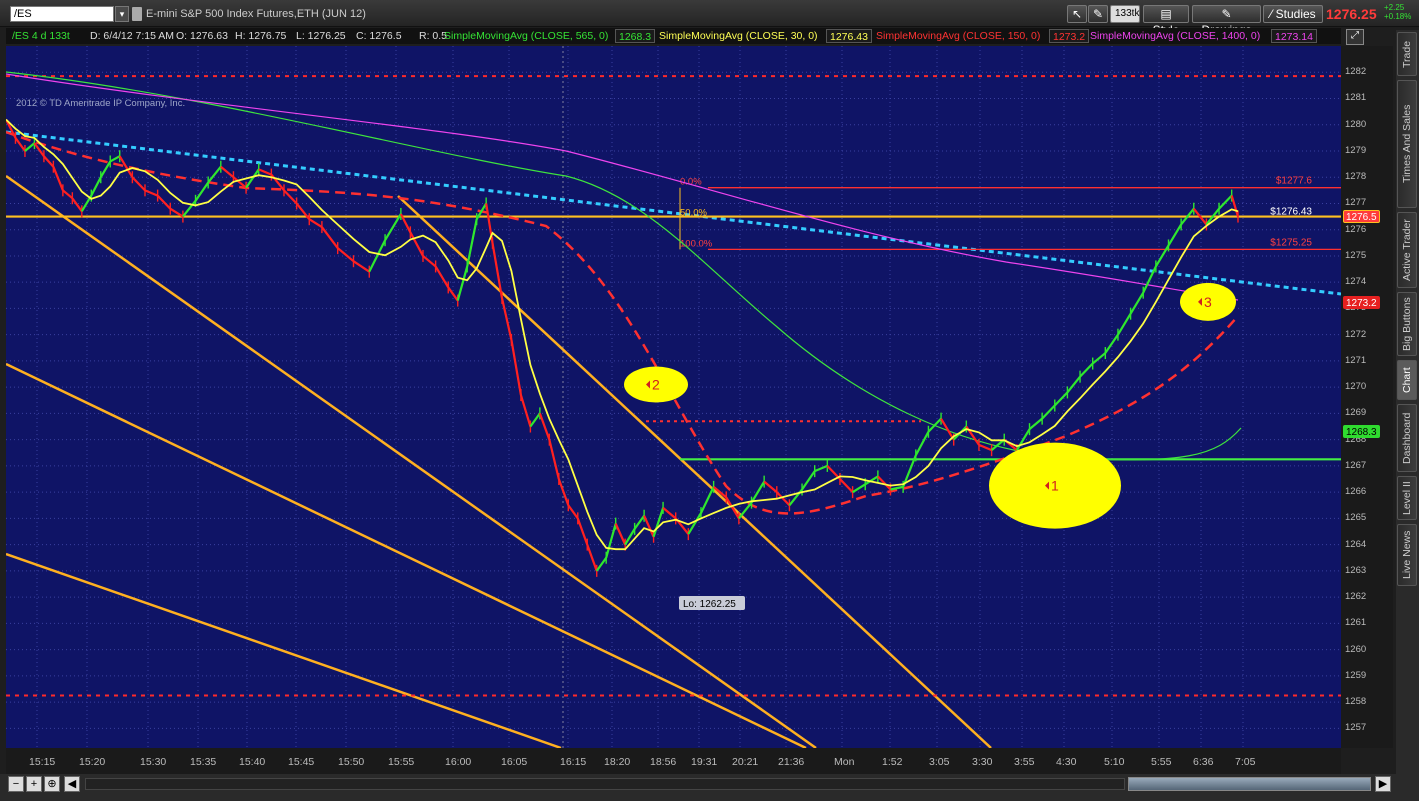  What do you see at coordinates (1166, 21) in the screenshot?
I see `style-button: ▤ Style` at bounding box center [1166, 21].